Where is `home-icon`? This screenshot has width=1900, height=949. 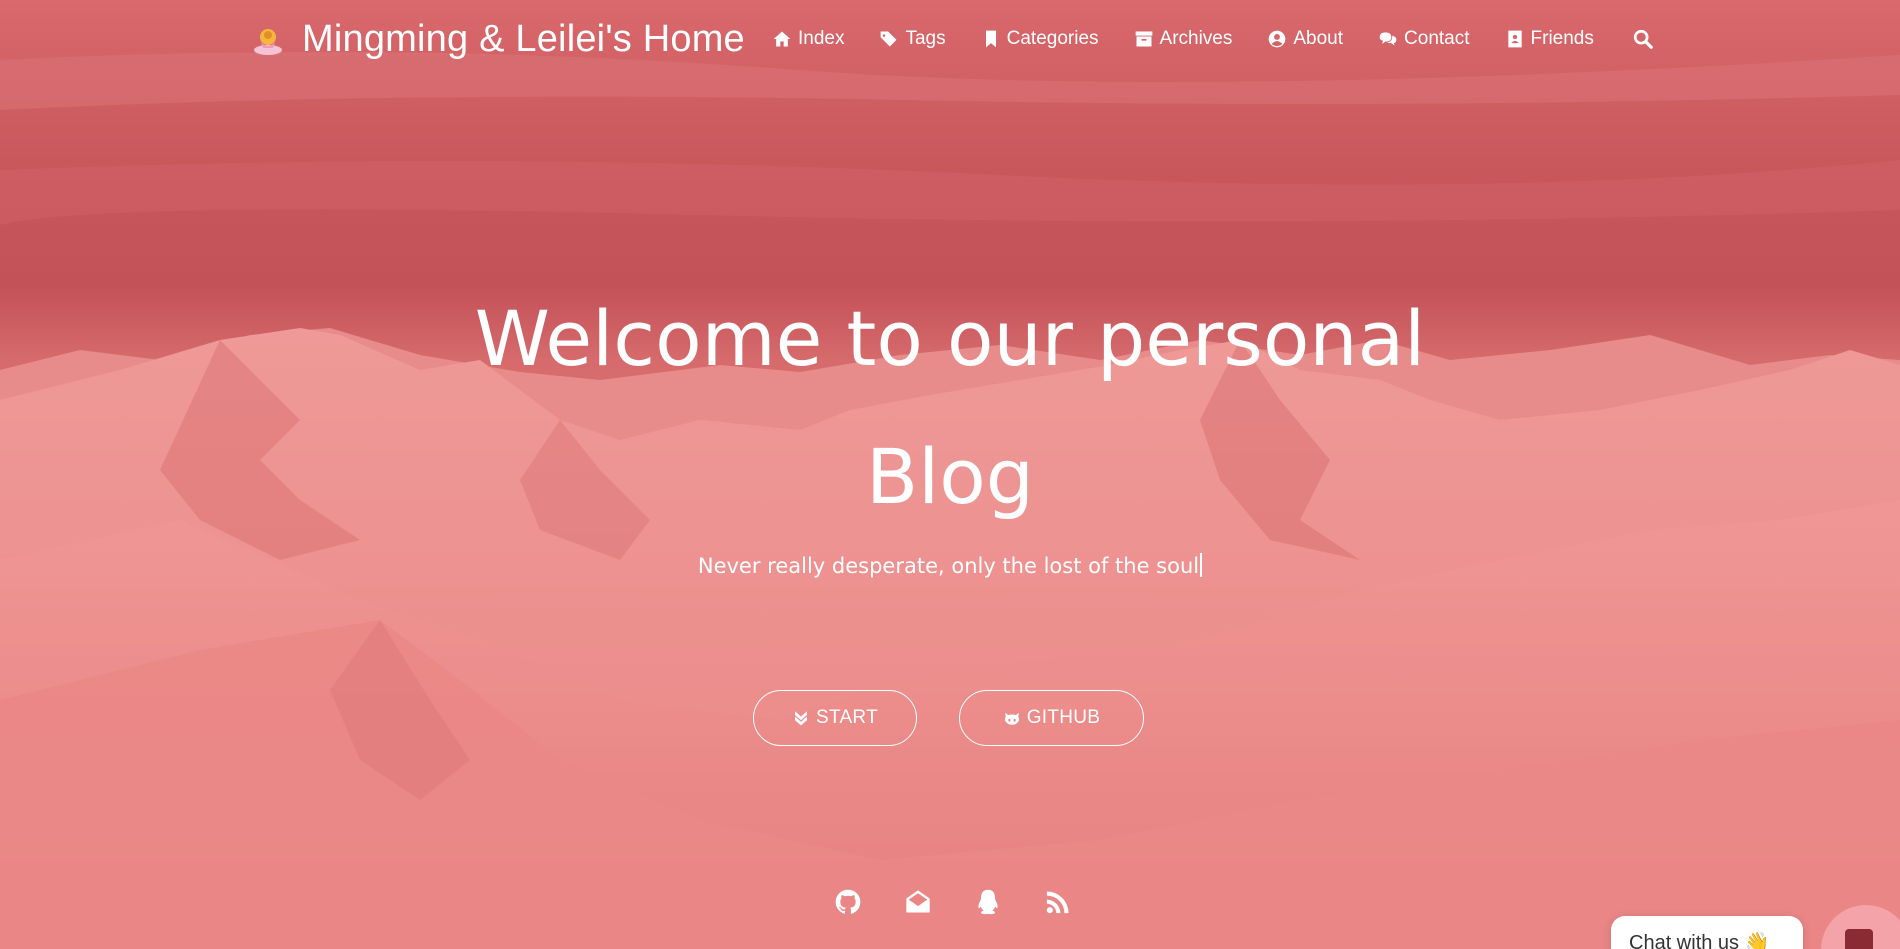
home-icon is located at coordinates (782, 39).